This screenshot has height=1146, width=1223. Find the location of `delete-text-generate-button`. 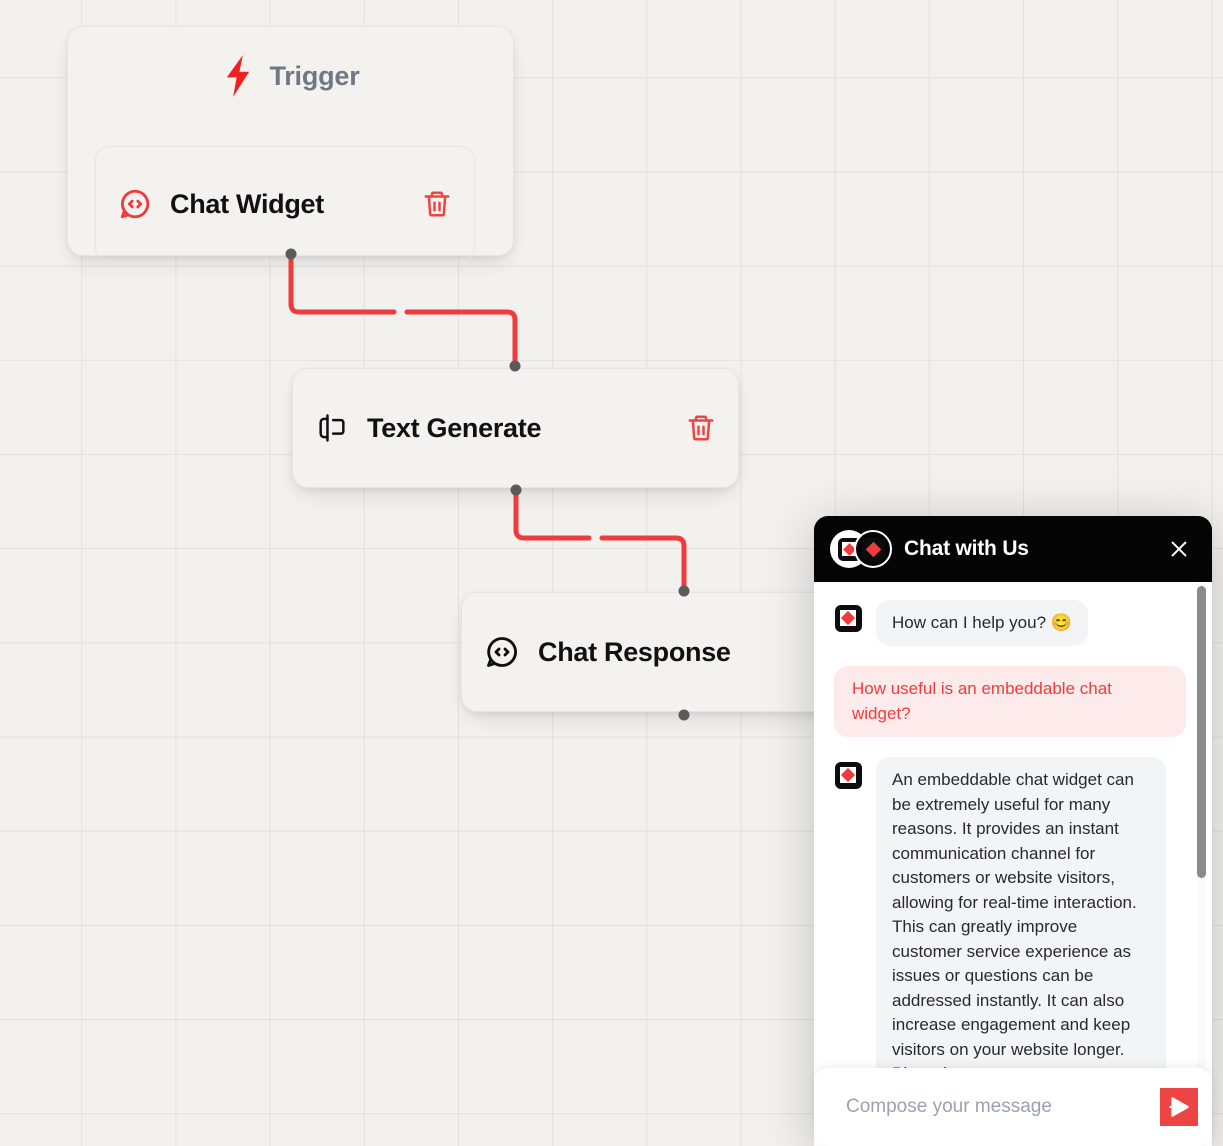

delete-text-generate-button is located at coordinates (701, 428).